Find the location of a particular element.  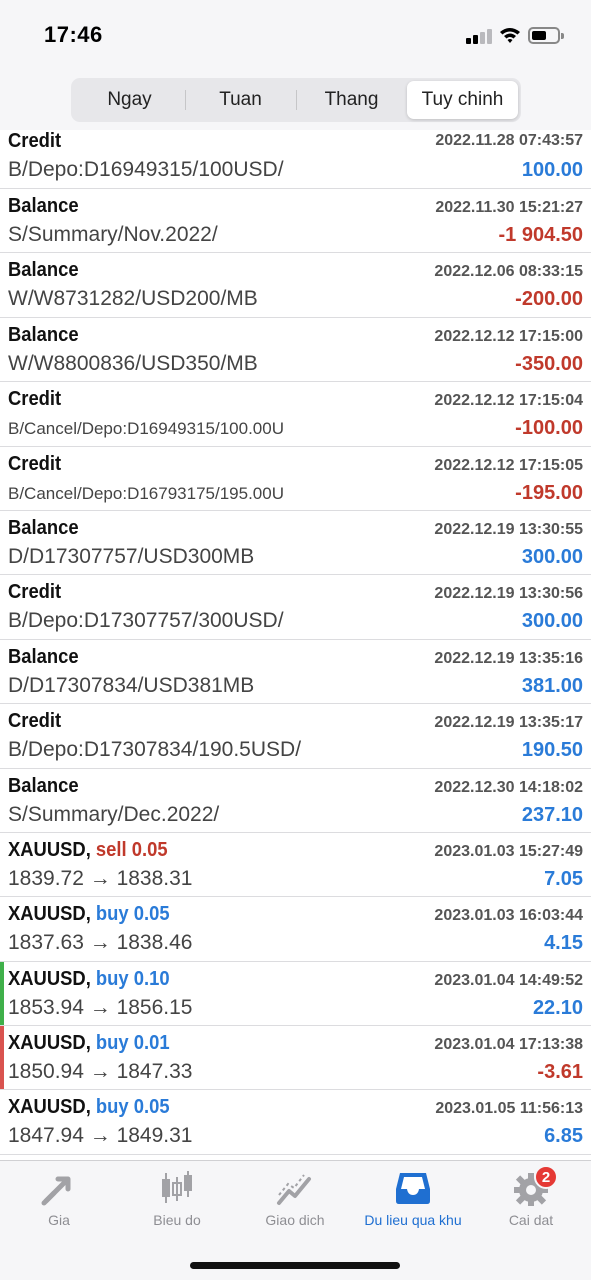

history-row-amount: 22.10 is located at coordinates (557, 1007).